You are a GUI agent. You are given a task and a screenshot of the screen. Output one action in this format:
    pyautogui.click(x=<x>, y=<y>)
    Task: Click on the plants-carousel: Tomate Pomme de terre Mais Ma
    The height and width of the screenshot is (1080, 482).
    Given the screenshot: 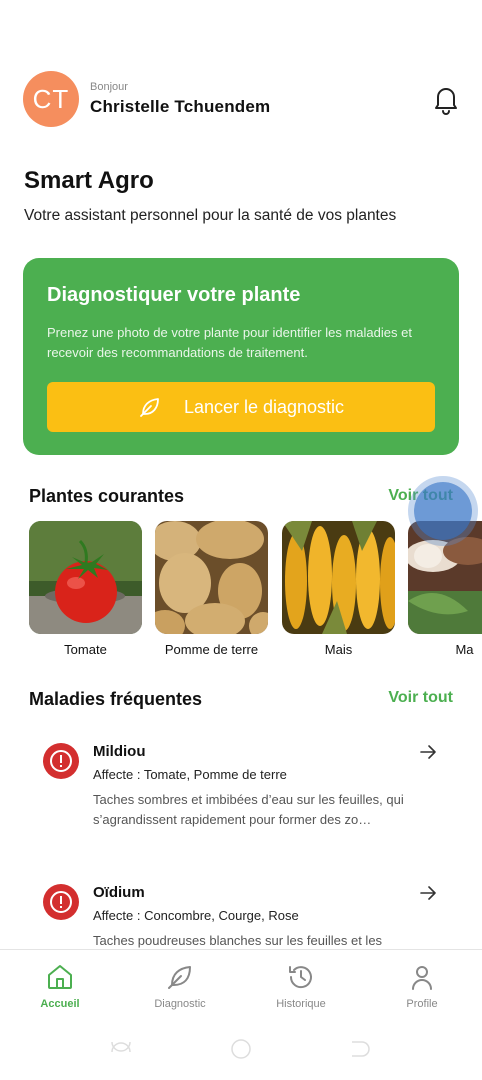 What is the action you would take?
    pyautogui.click(x=255, y=591)
    